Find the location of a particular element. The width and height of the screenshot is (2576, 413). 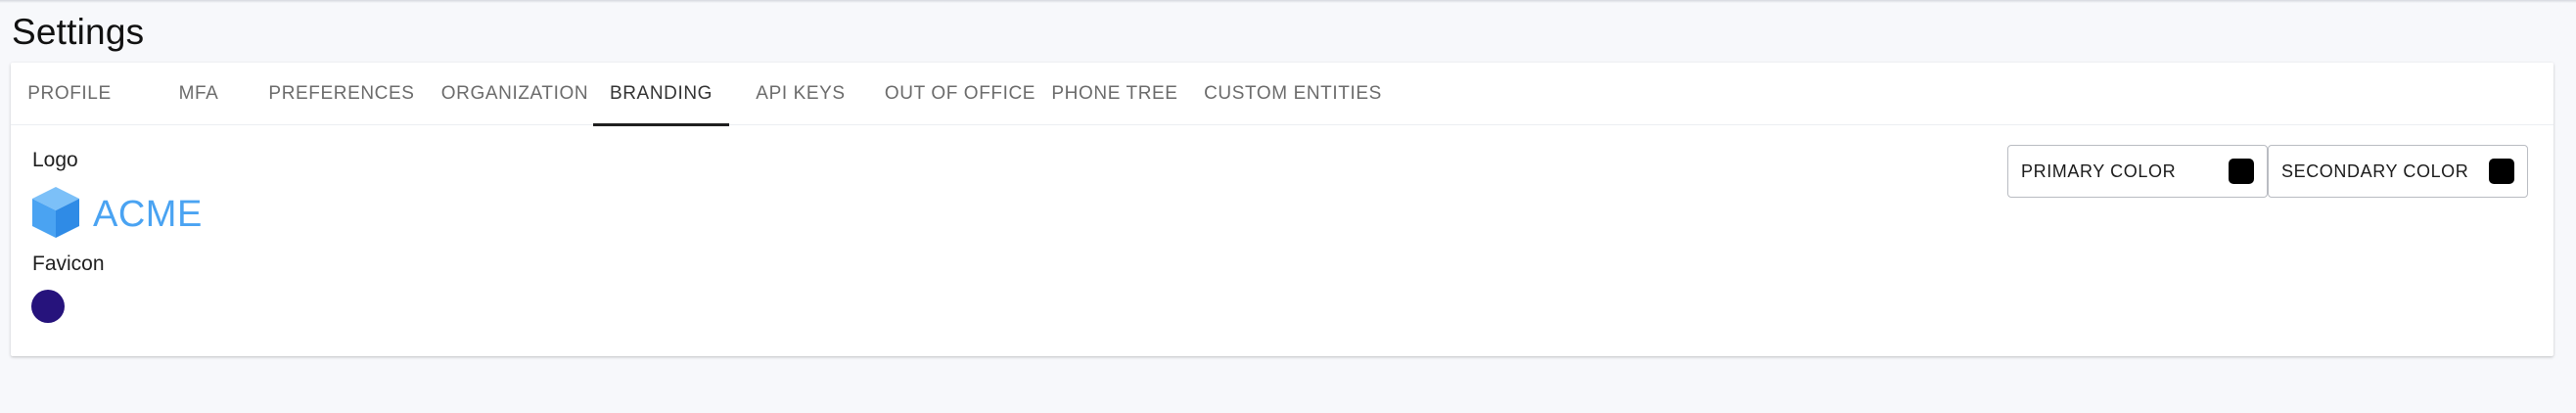

logo-text: ACME is located at coordinates (148, 214).